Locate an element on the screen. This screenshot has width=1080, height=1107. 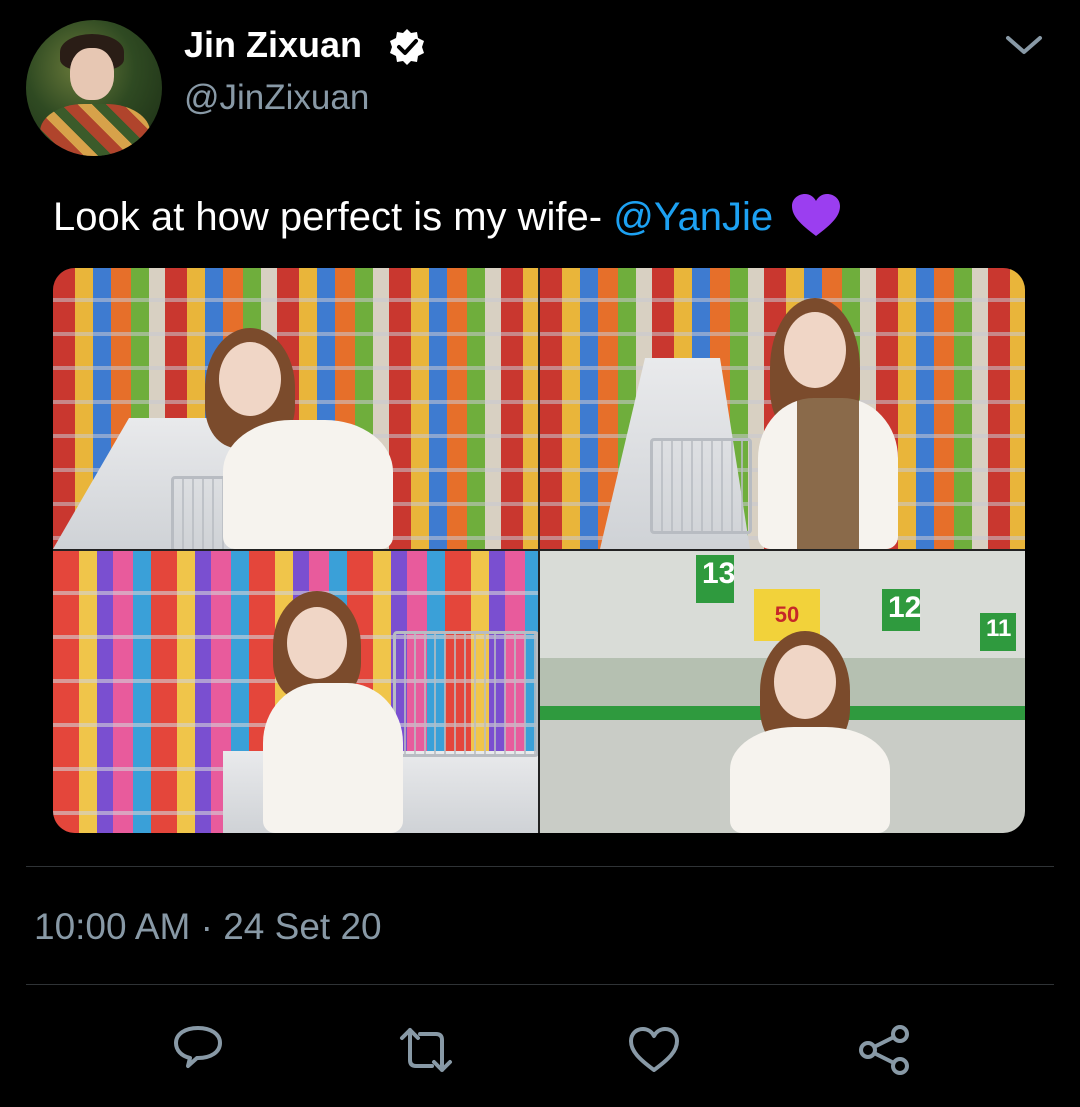
share-button is located at coordinates (884, 1050).